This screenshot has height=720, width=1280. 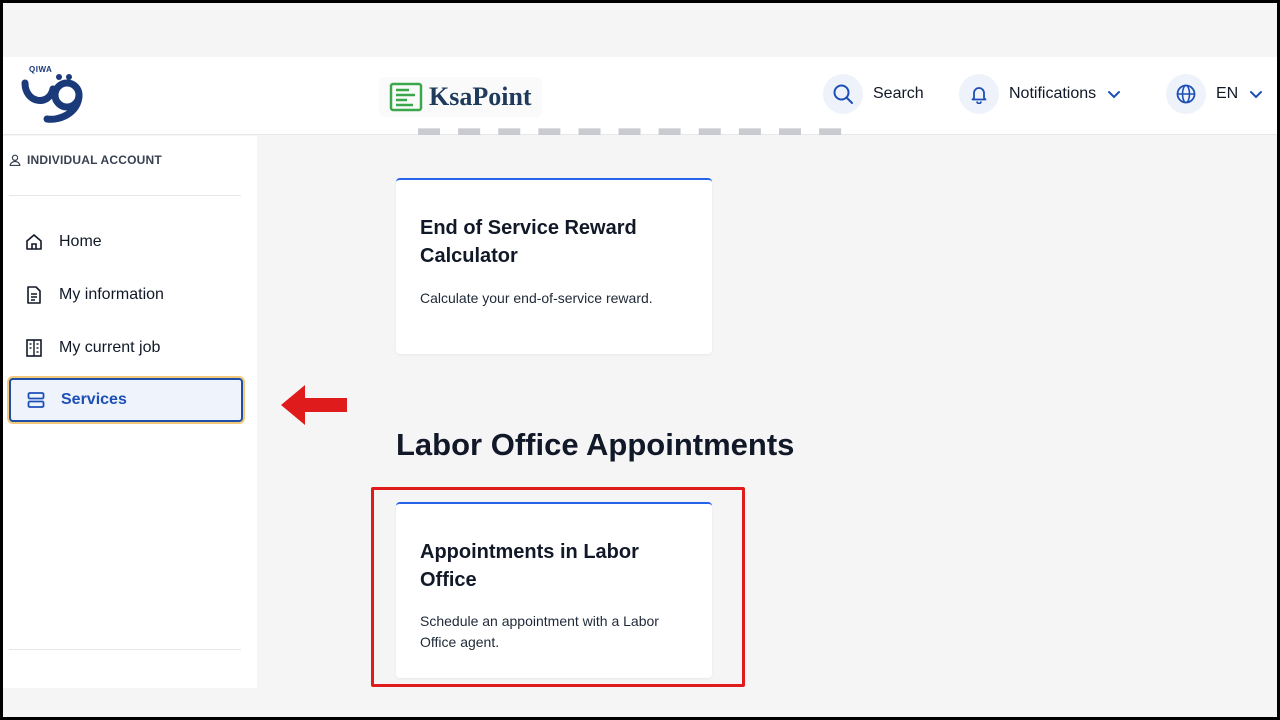 What do you see at coordinates (36, 400) in the screenshot?
I see `services-icon` at bounding box center [36, 400].